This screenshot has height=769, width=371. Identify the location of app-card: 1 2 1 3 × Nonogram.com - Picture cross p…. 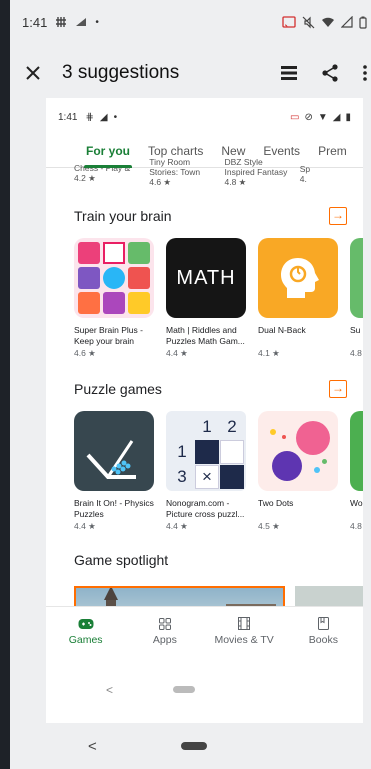
(206, 471).